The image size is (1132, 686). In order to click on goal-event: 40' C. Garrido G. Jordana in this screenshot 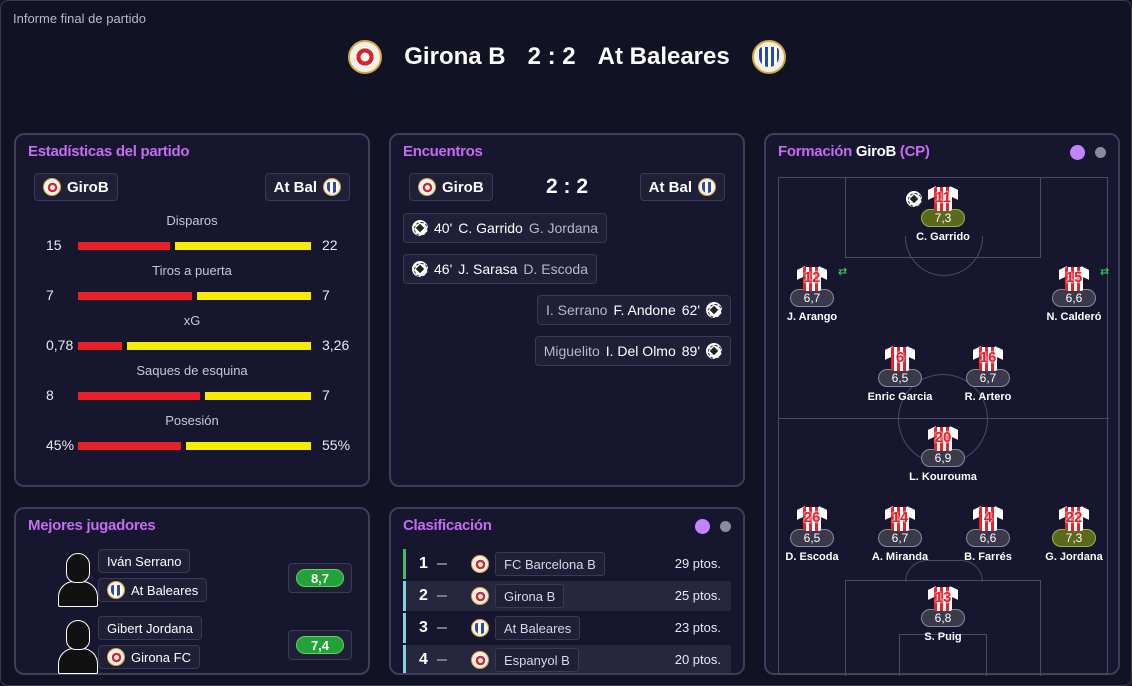, I will do `click(505, 228)`.